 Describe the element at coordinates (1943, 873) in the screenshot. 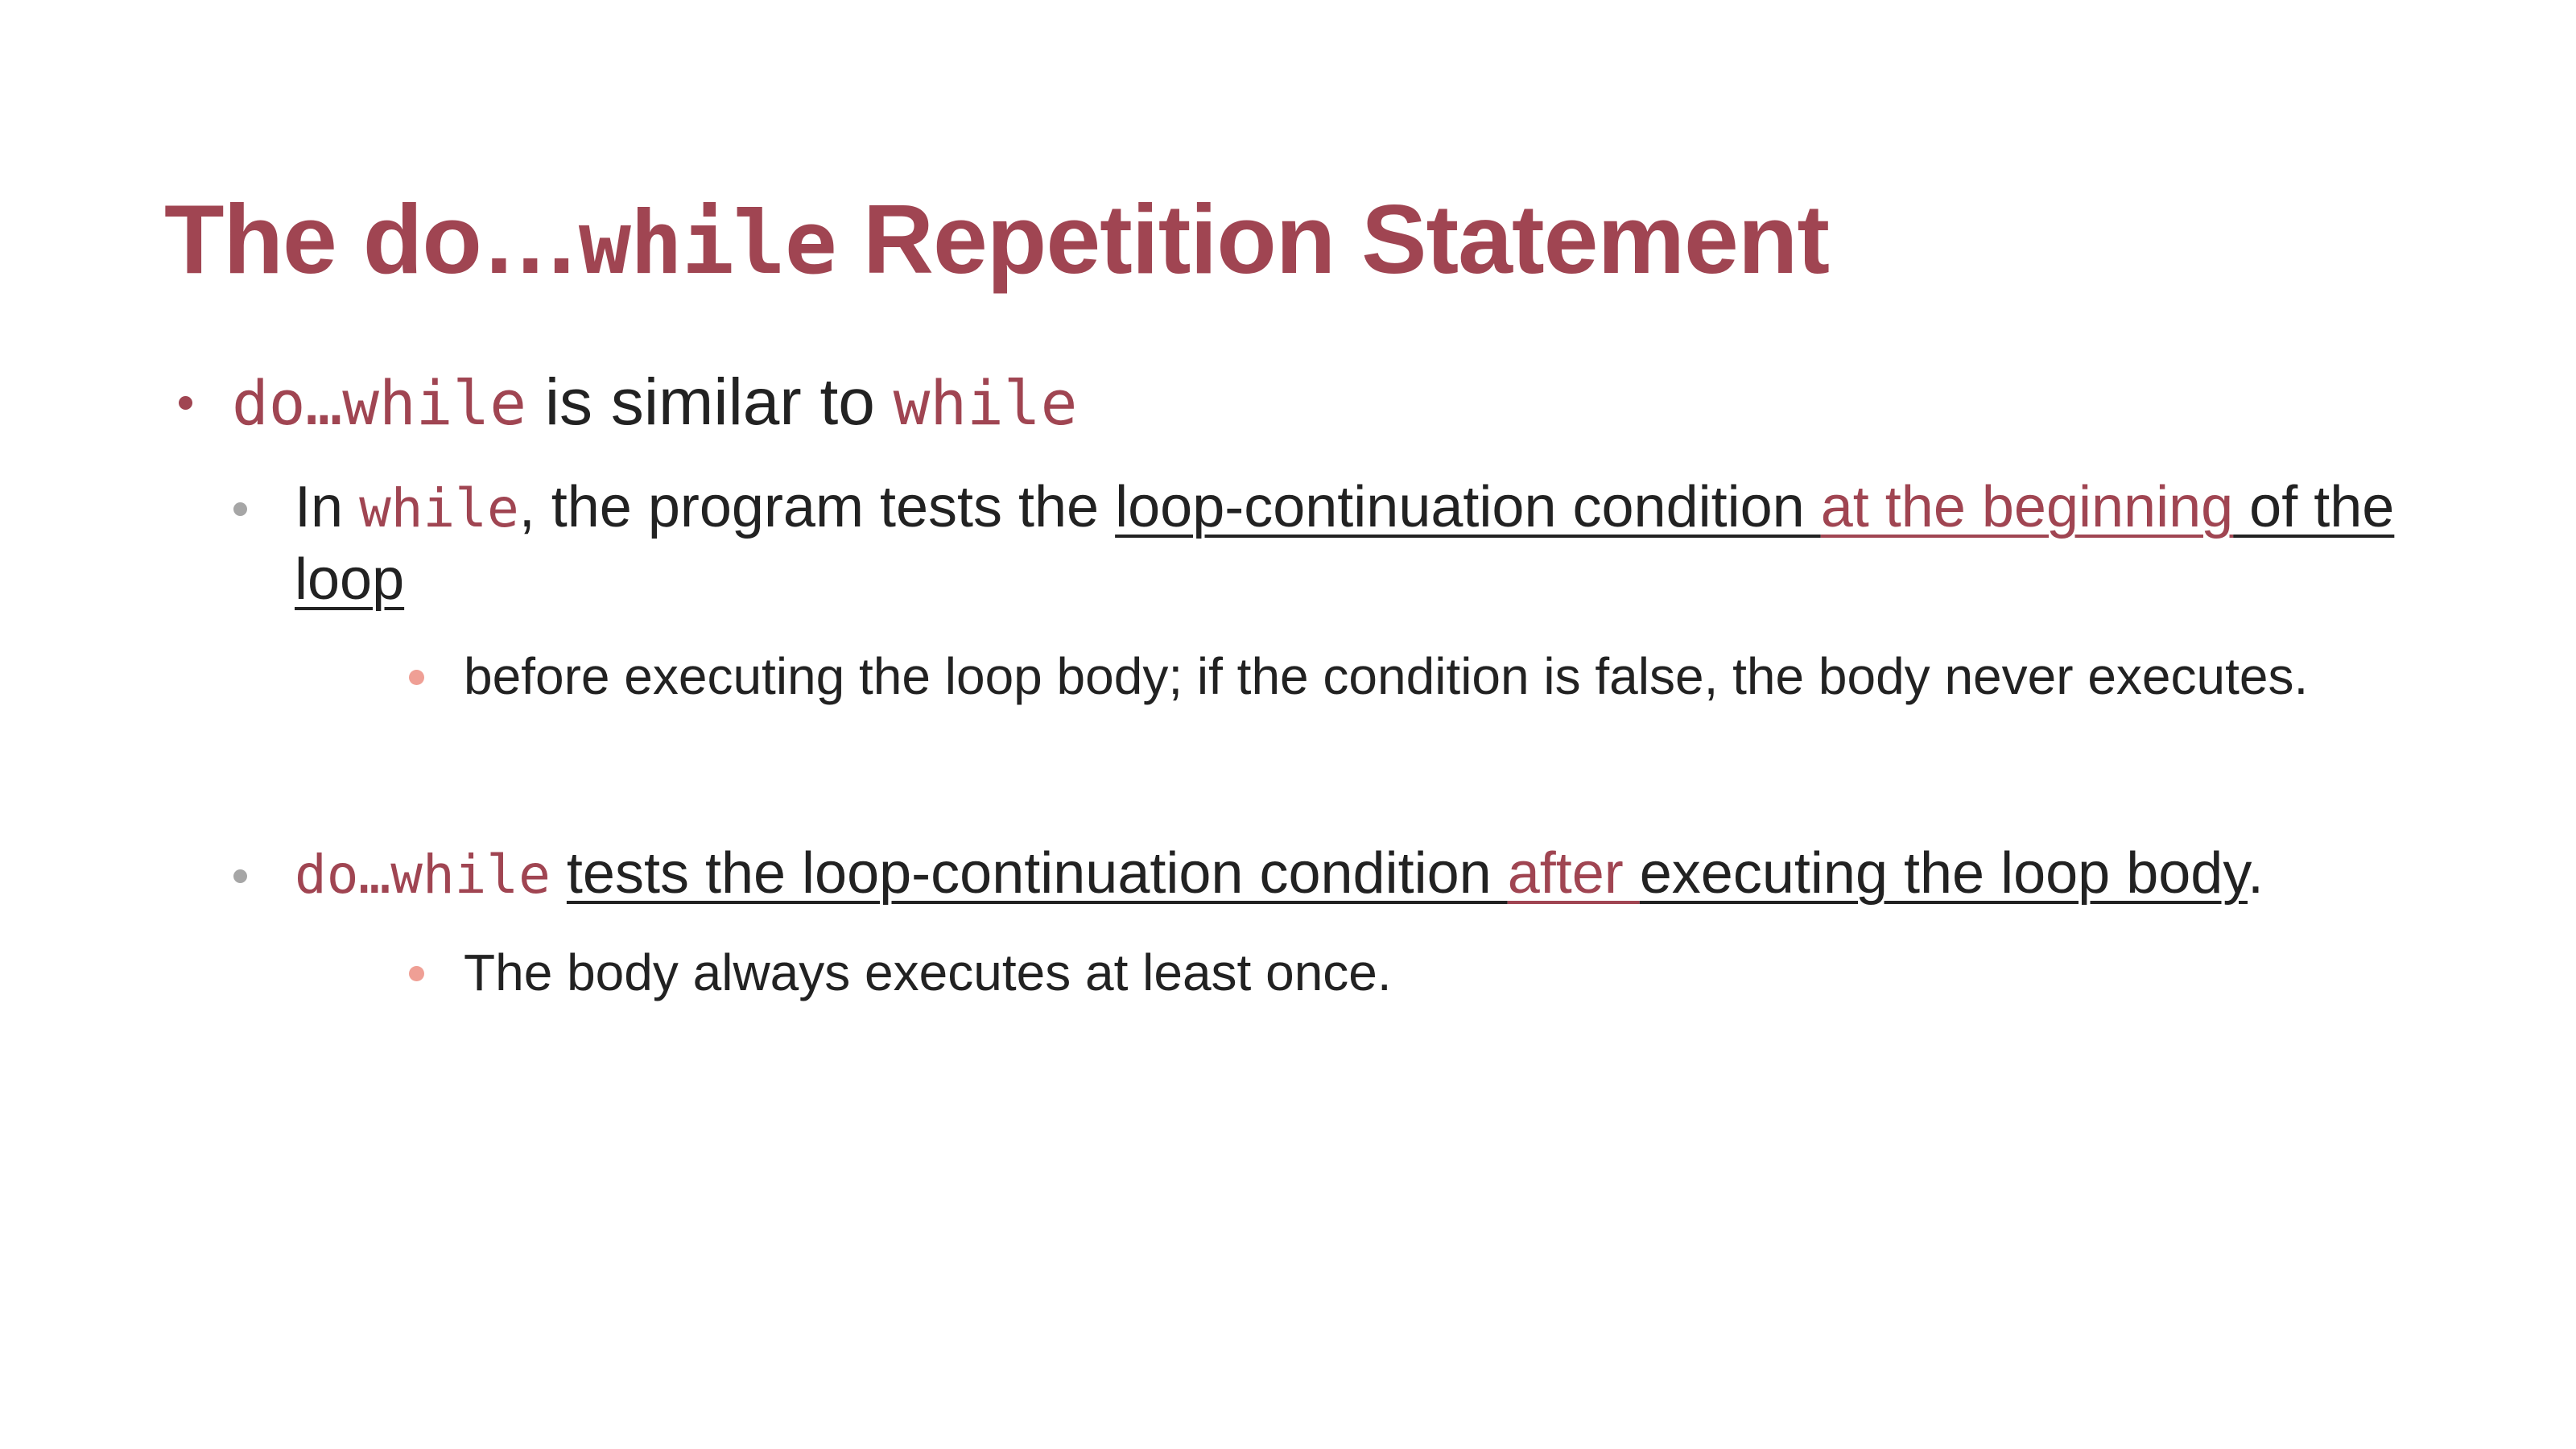

I see `underlined-executing-body: executing the loop body` at that location.